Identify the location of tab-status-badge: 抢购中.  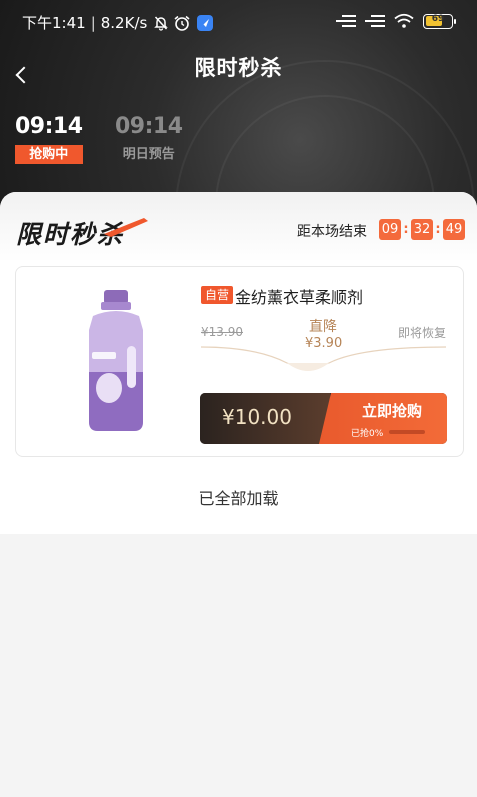
(49, 154).